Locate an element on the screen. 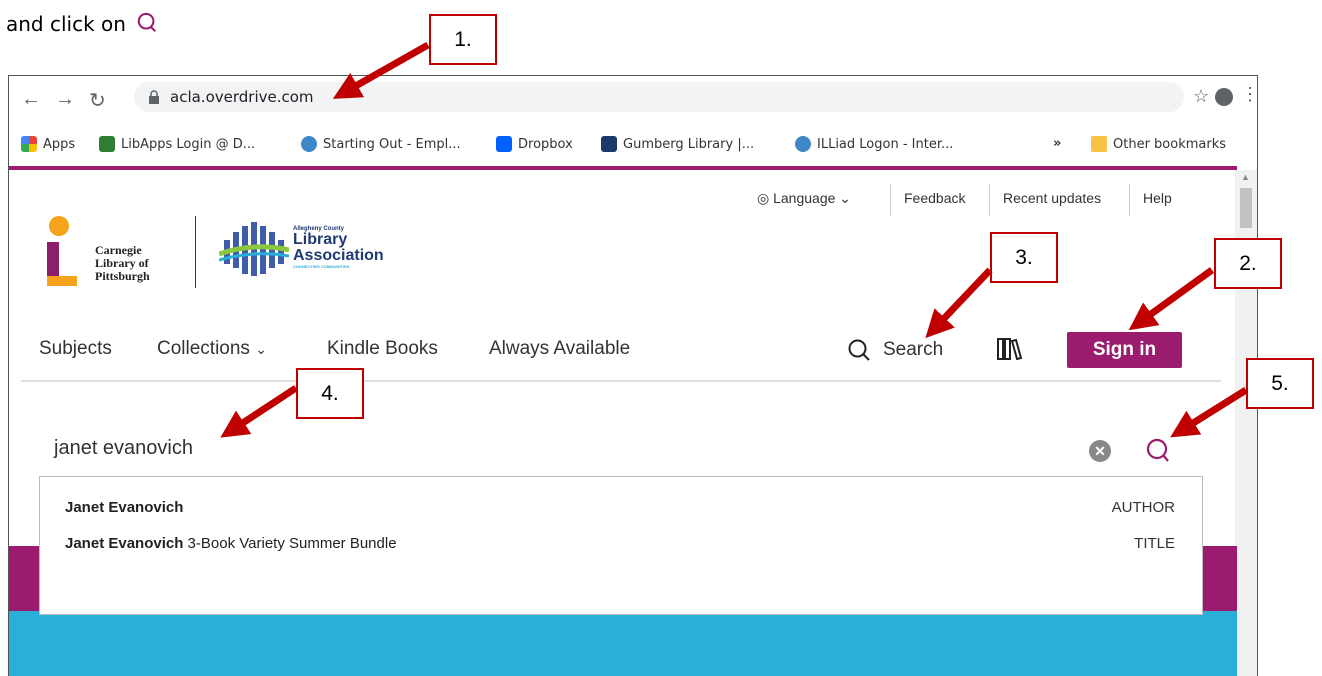 The image size is (1322, 676). search-input: janet evanovich is located at coordinates (123, 448).